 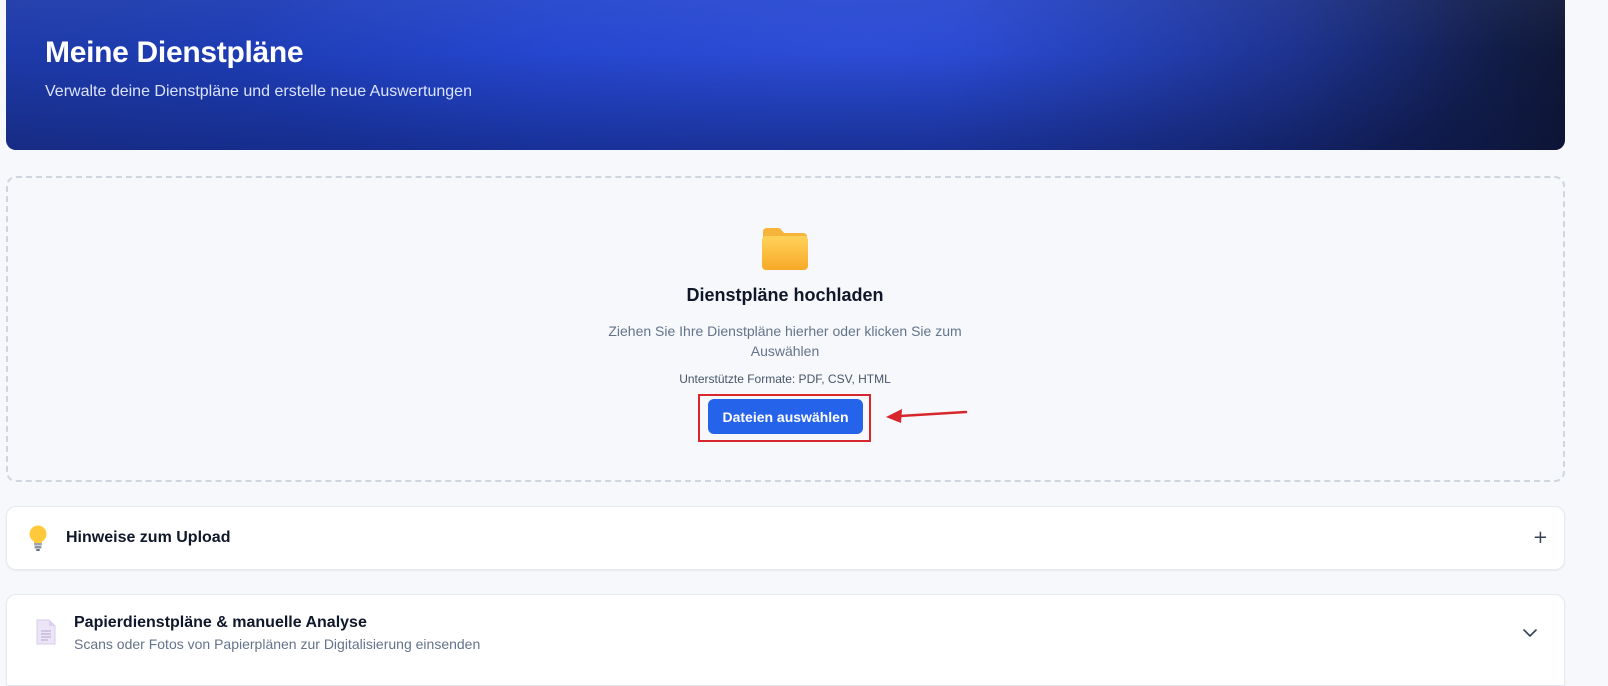 What do you see at coordinates (785, 249) in the screenshot?
I see `folder-icon` at bounding box center [785, 249].